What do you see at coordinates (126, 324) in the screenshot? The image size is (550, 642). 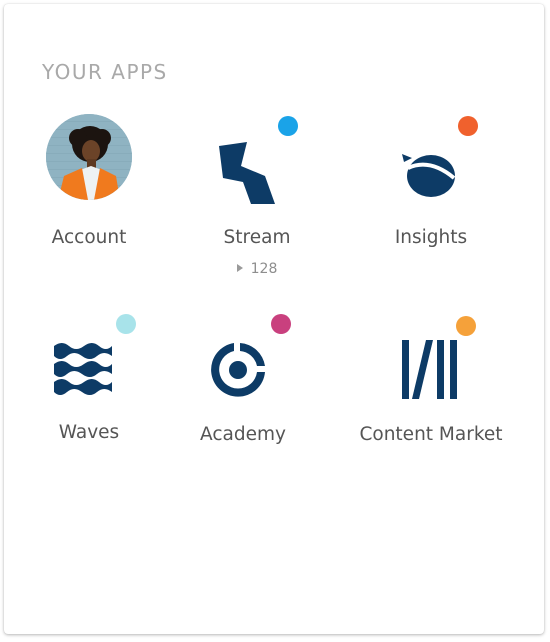 I see `waves-notification-dot` at bounding box center [126, 324].